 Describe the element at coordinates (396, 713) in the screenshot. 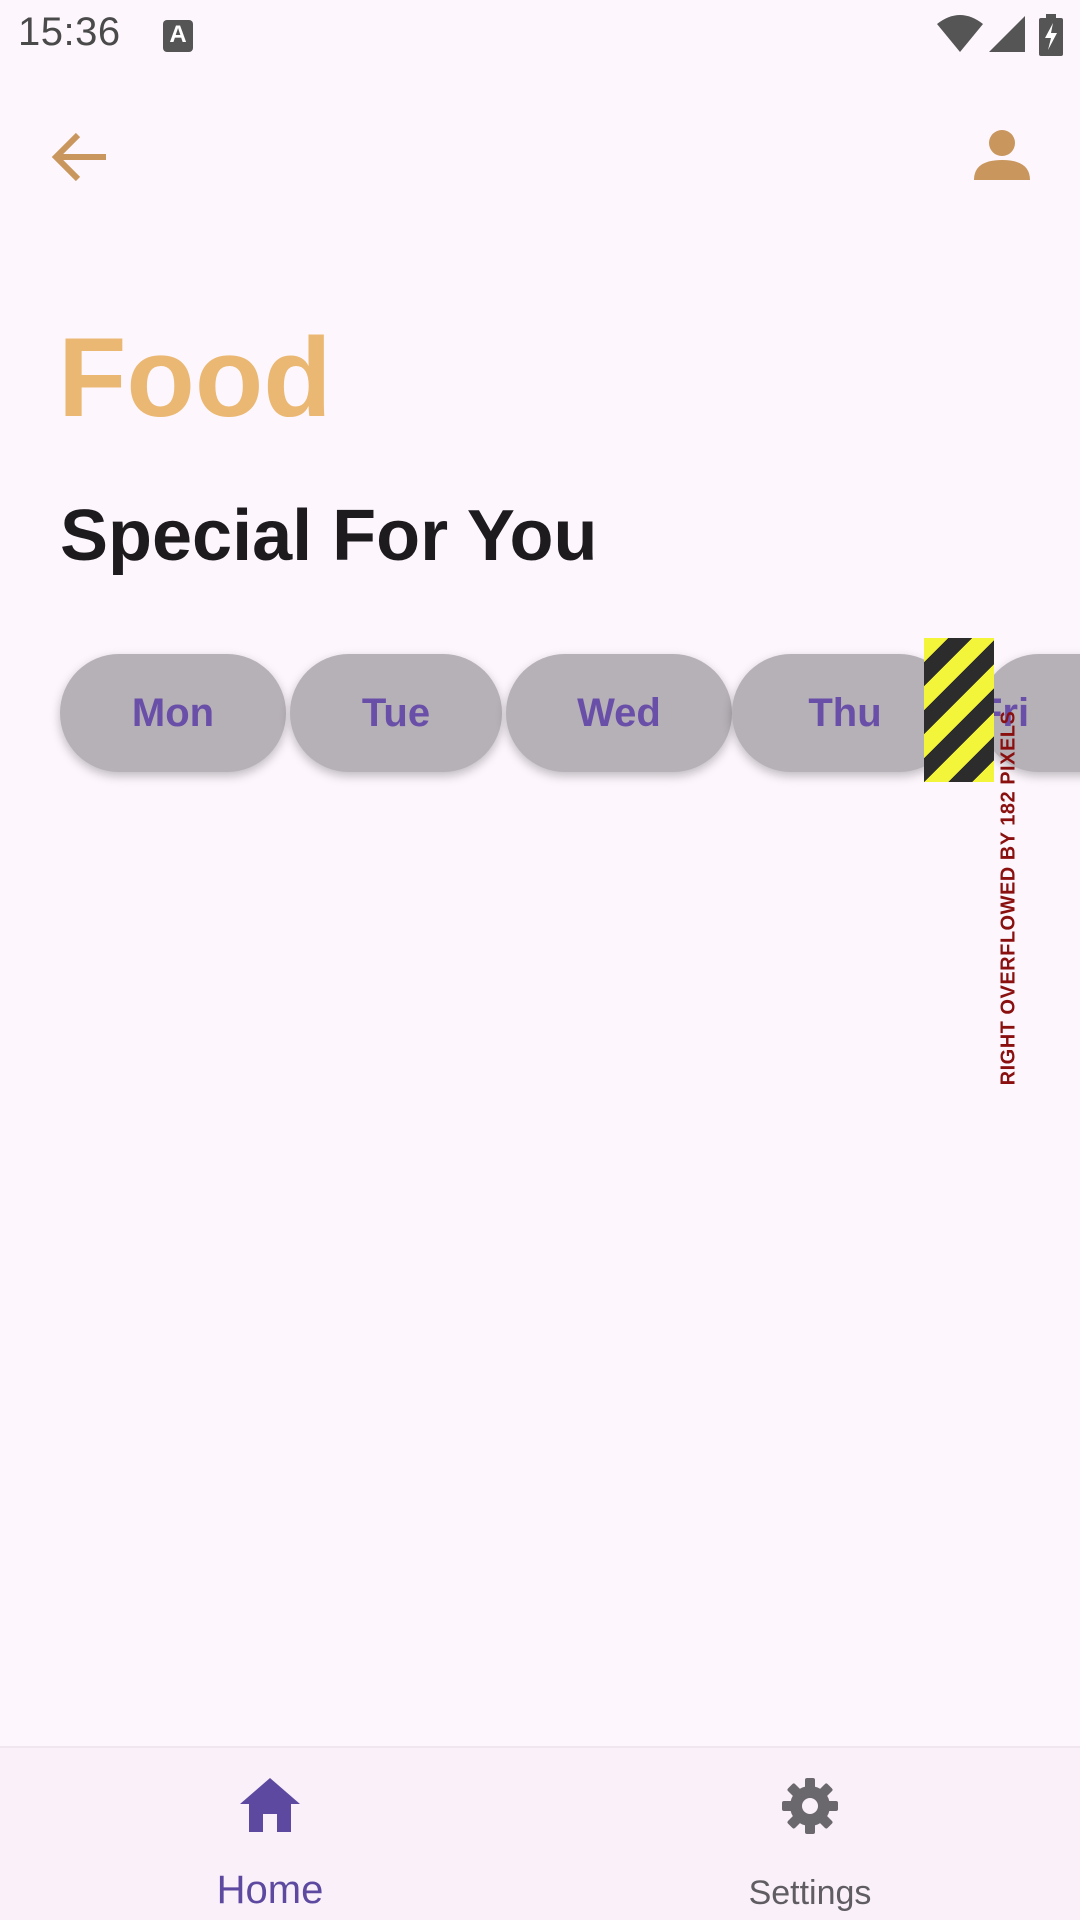

I see `day-chip-tue: Tue` at that location.